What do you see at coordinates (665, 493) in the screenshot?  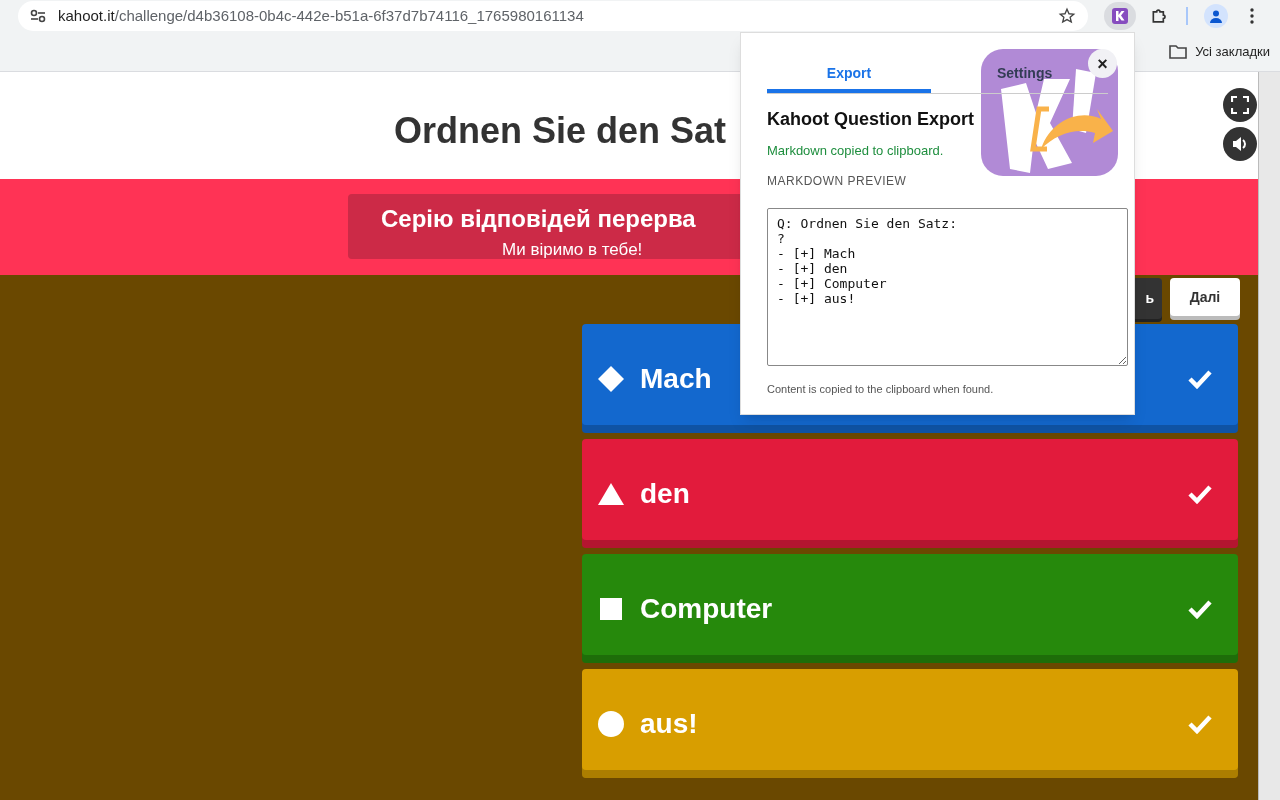 I see `answer-text: den` at bounding box center [665, 493].